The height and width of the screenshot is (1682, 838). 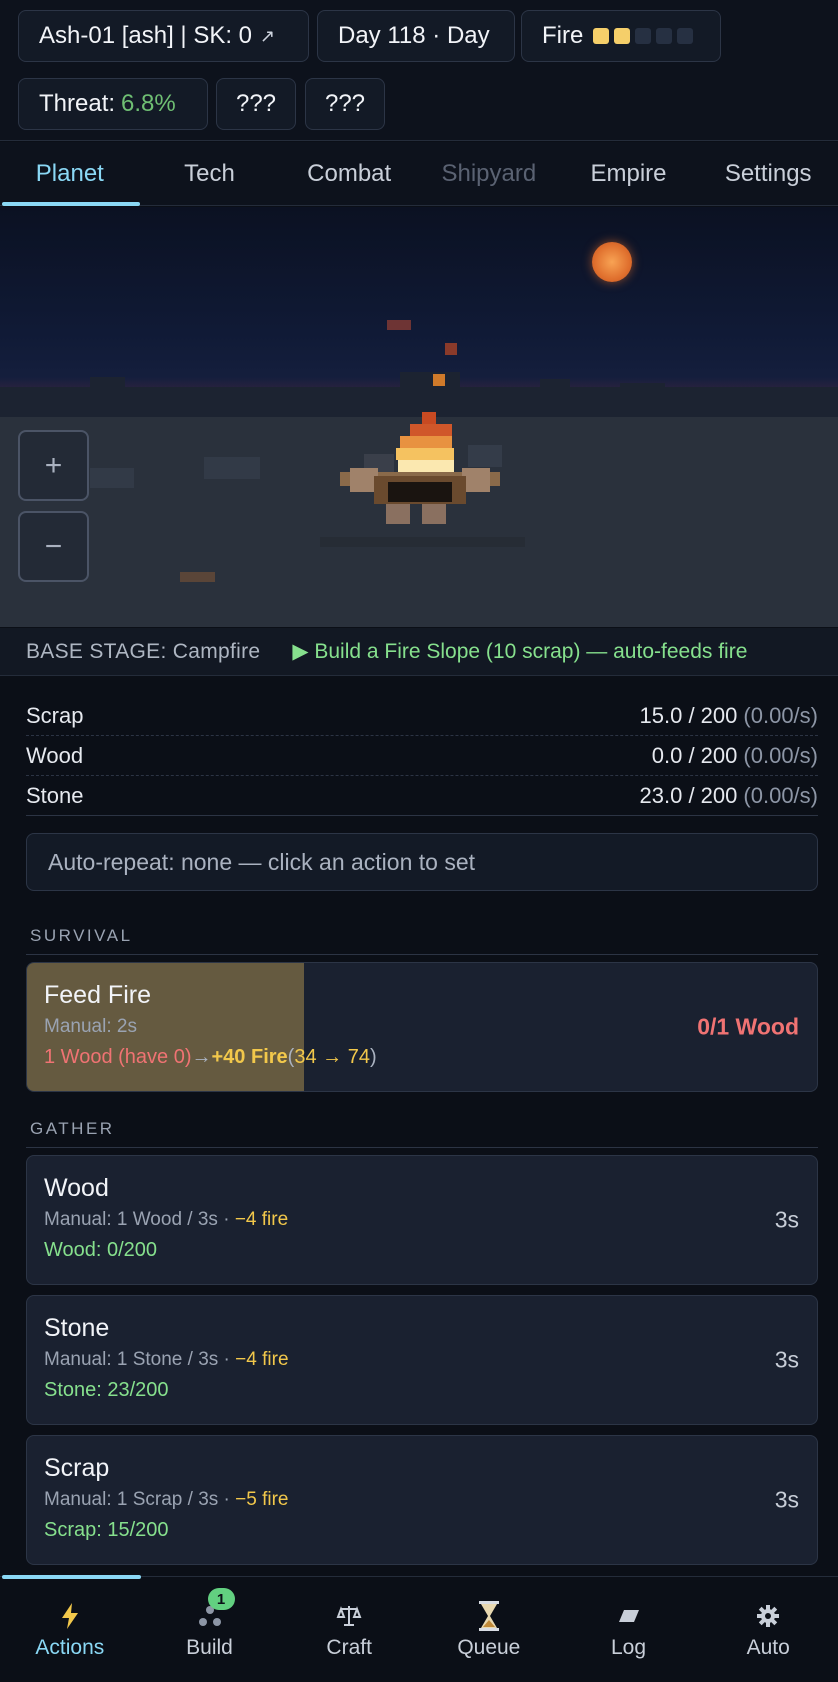 I want to click on action-manual: Manual: 1 Scrap / 3s · −5 fire, so click(x=166, y=1499).